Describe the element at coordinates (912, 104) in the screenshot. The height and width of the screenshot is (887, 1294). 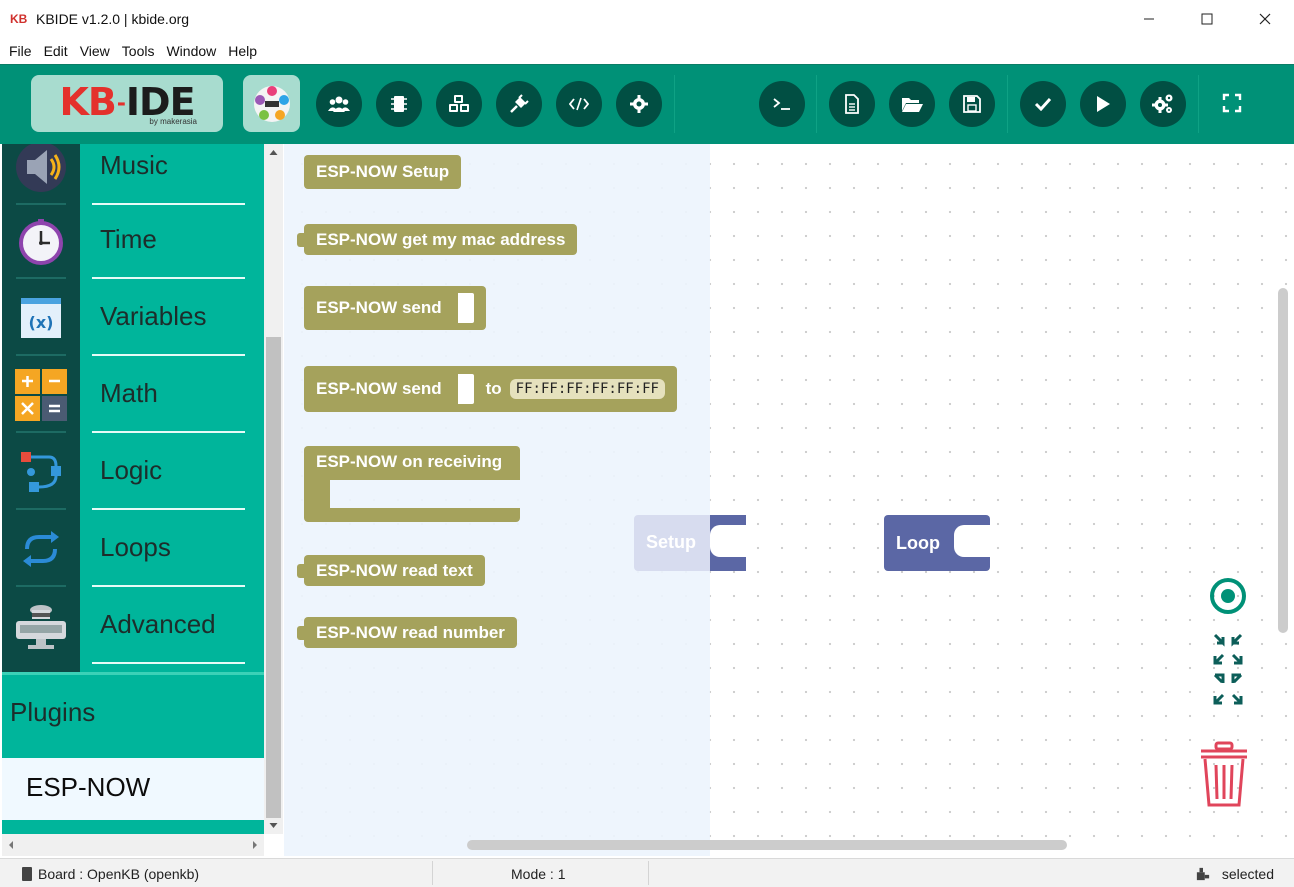
I see `open-file-button` at that location.